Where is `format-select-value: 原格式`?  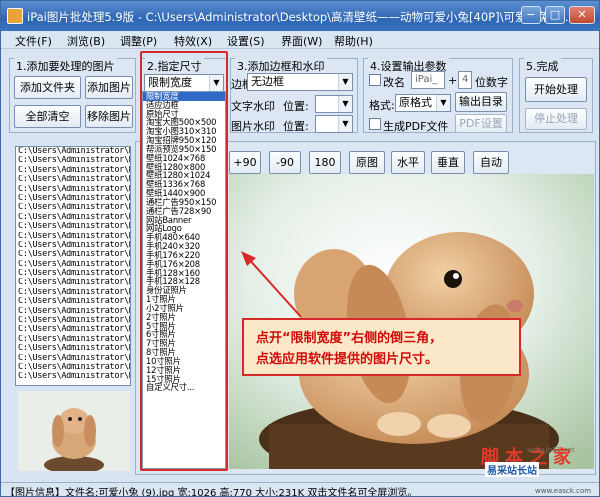 format-select-value: 原格式 is located at coordinates (415, 102).